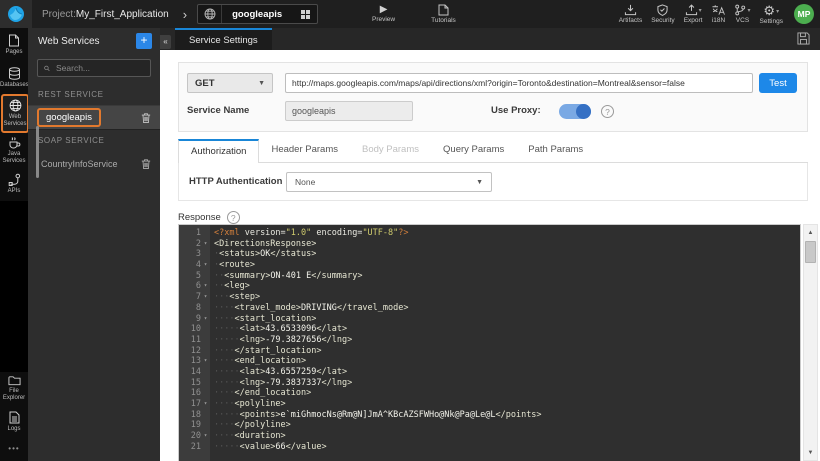  I want to click on tutorials-doc-icon, so click(443, 10).